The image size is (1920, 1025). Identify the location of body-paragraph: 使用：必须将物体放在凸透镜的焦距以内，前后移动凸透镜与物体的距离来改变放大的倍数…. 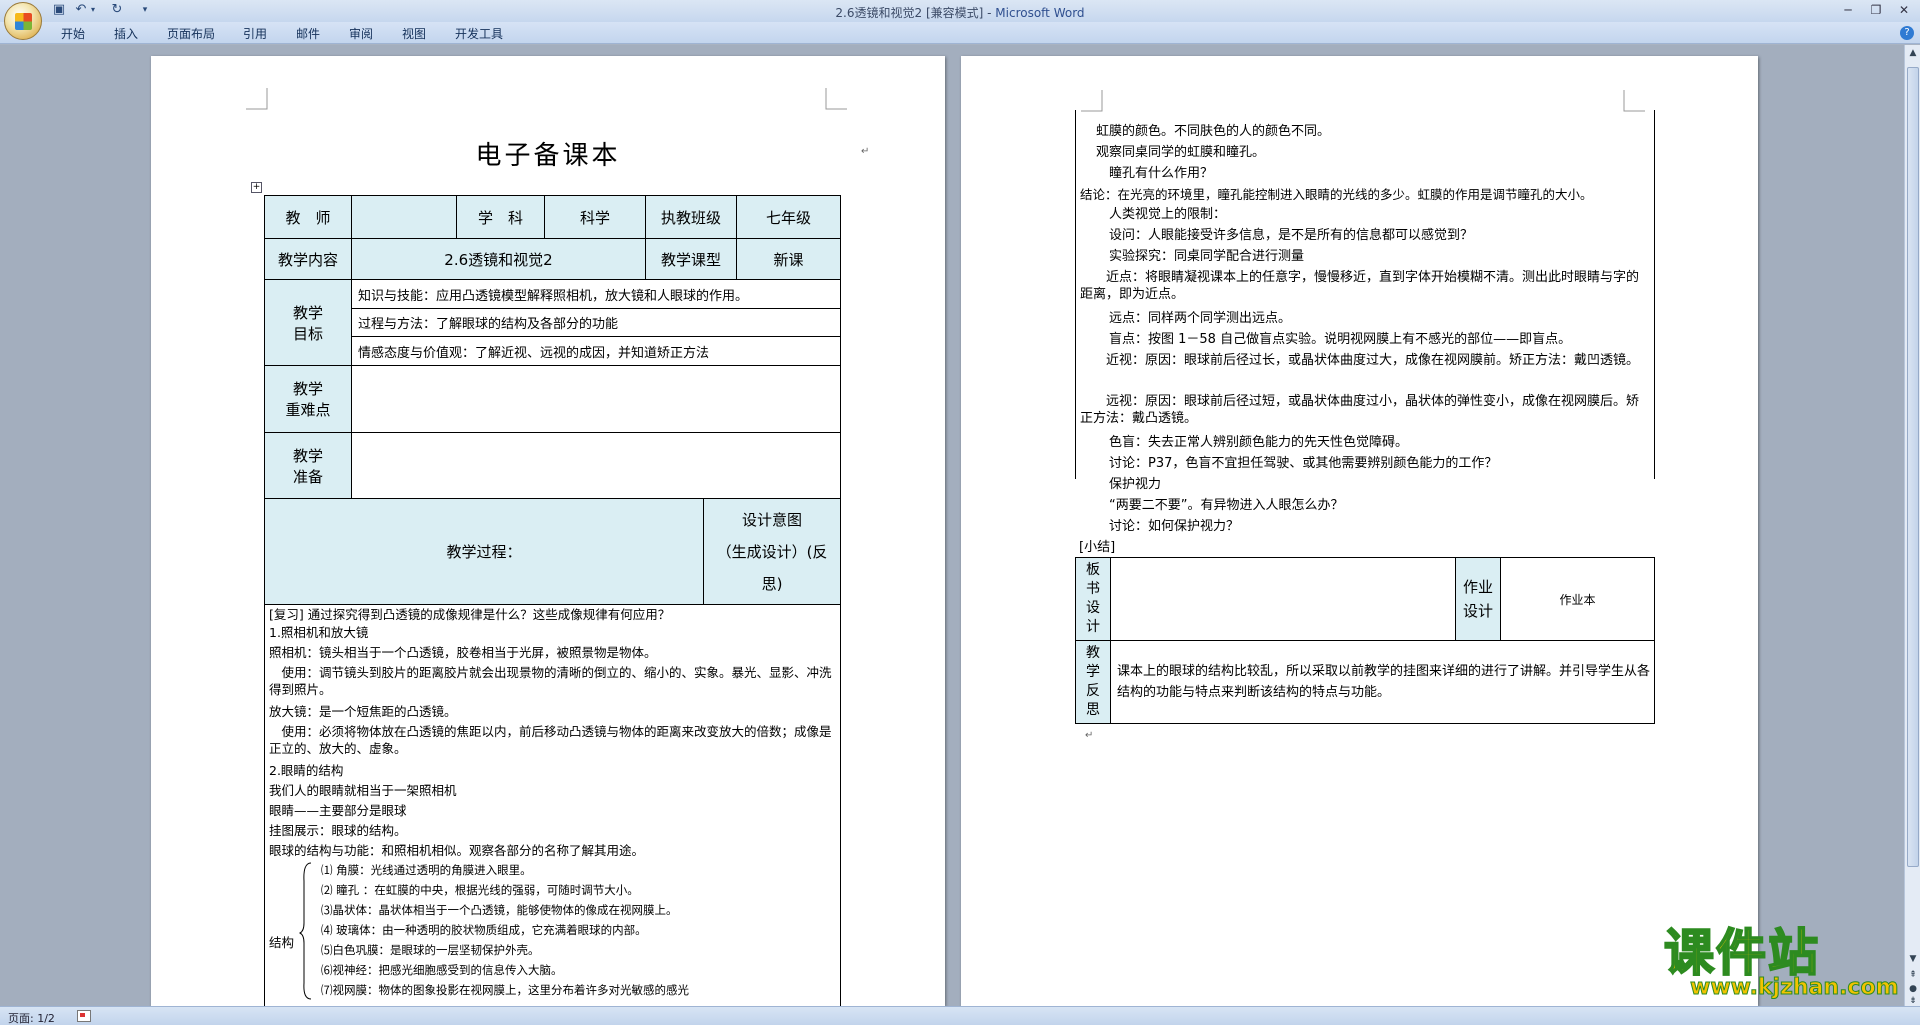
(550, 740).